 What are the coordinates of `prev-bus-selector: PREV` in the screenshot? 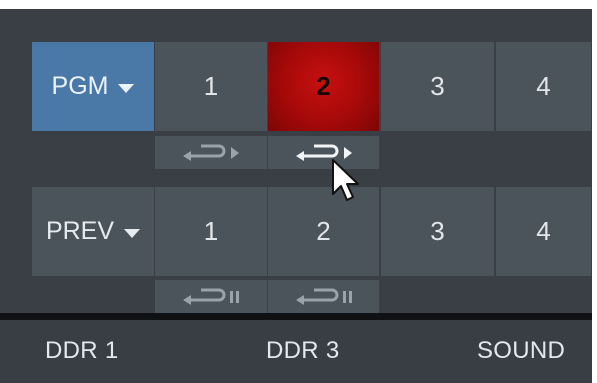 It's located at (93, 231).